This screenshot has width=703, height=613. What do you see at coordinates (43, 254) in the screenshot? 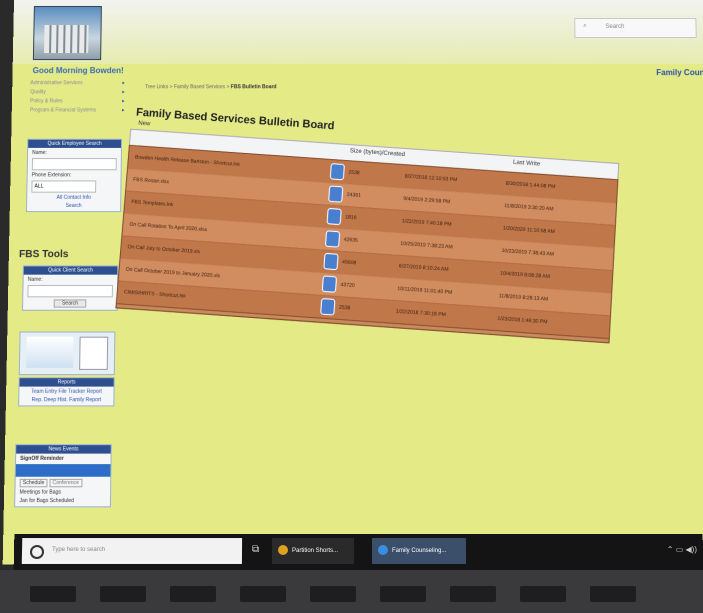
I see `fbs-tools-title: FBS Tools` at bounding box center [43, 254].